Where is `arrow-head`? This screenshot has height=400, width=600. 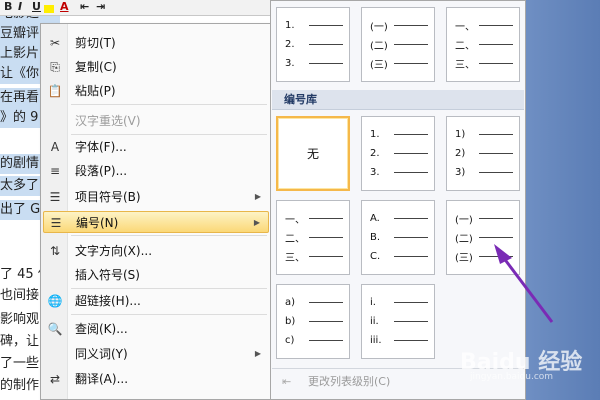
arrow-head is located at coordinates (503, 254).